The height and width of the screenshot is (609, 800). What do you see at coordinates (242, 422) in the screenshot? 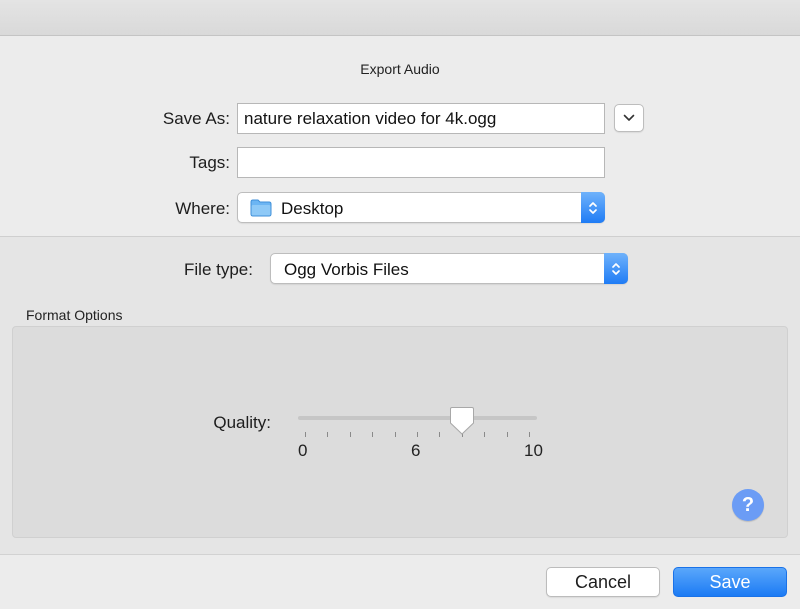
I see `quality-label: Quality:` at bounding box center [242, 422].